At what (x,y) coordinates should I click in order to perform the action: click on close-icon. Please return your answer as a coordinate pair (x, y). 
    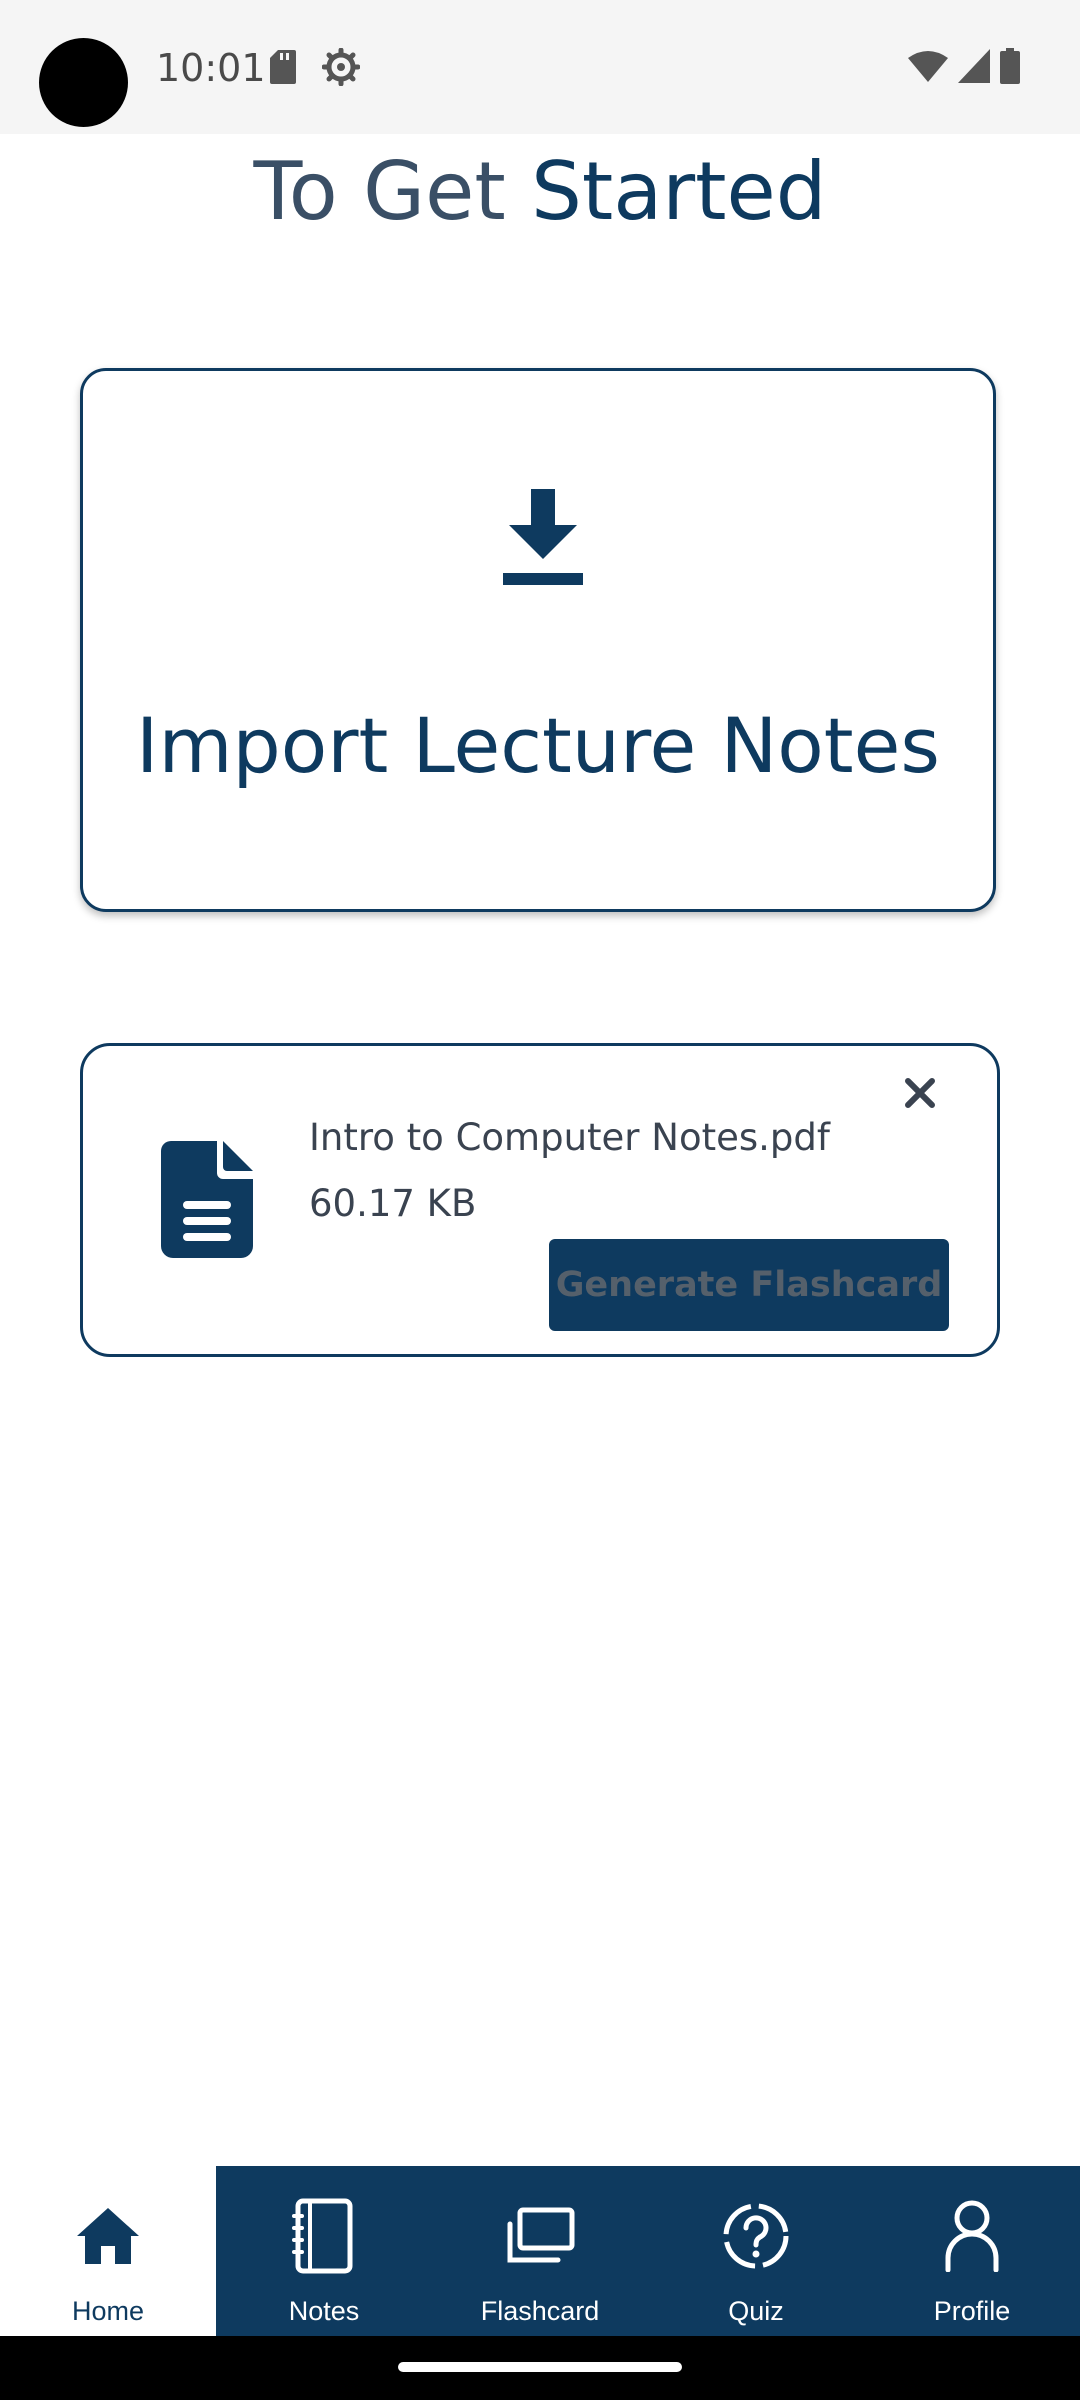
    Looking at the image, I should click on (920, 1093).